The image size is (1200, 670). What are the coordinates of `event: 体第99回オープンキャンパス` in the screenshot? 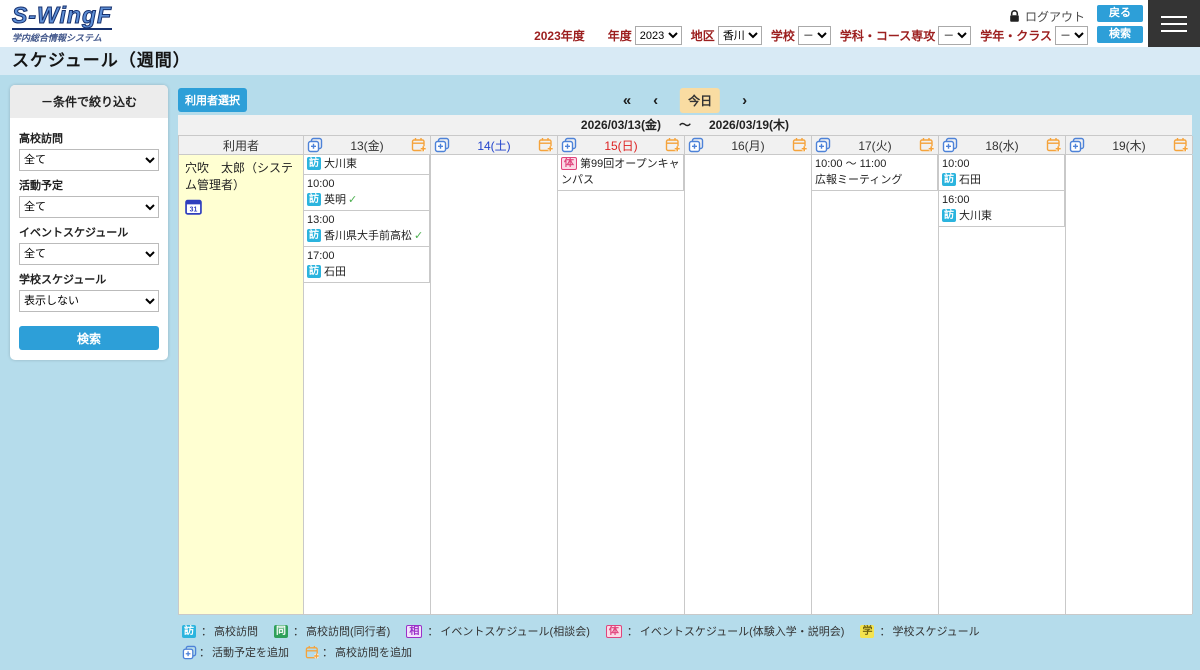 It's located at (621, 173).